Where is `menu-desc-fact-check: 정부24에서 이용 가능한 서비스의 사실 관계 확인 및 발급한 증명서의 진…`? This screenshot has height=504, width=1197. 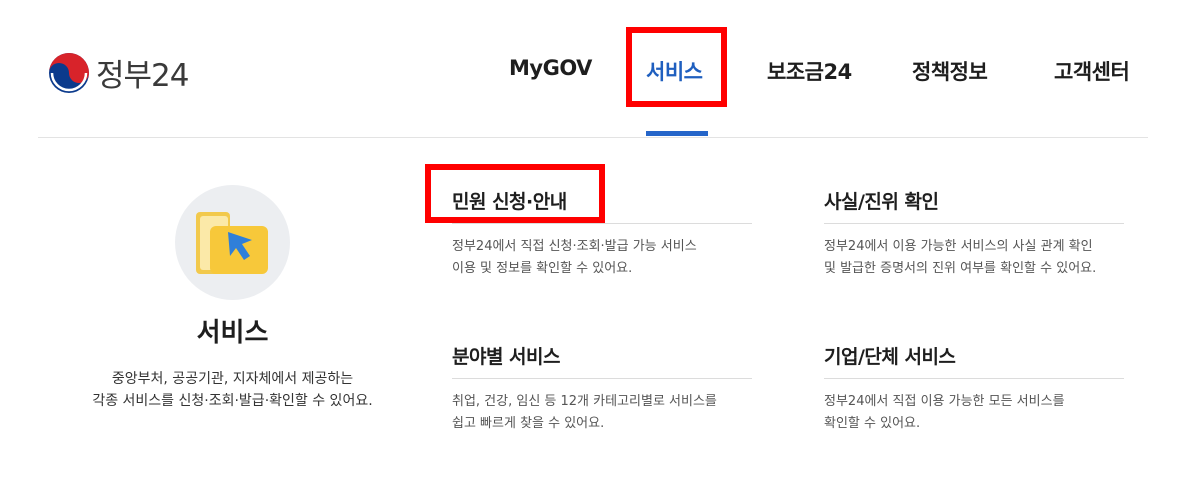
menu-desc-fact-check: 정부24에서 이용 가능한 서비스의 사실 관계 확인 및 발급한 증명서의 진… is located at coordinates (988, 258).